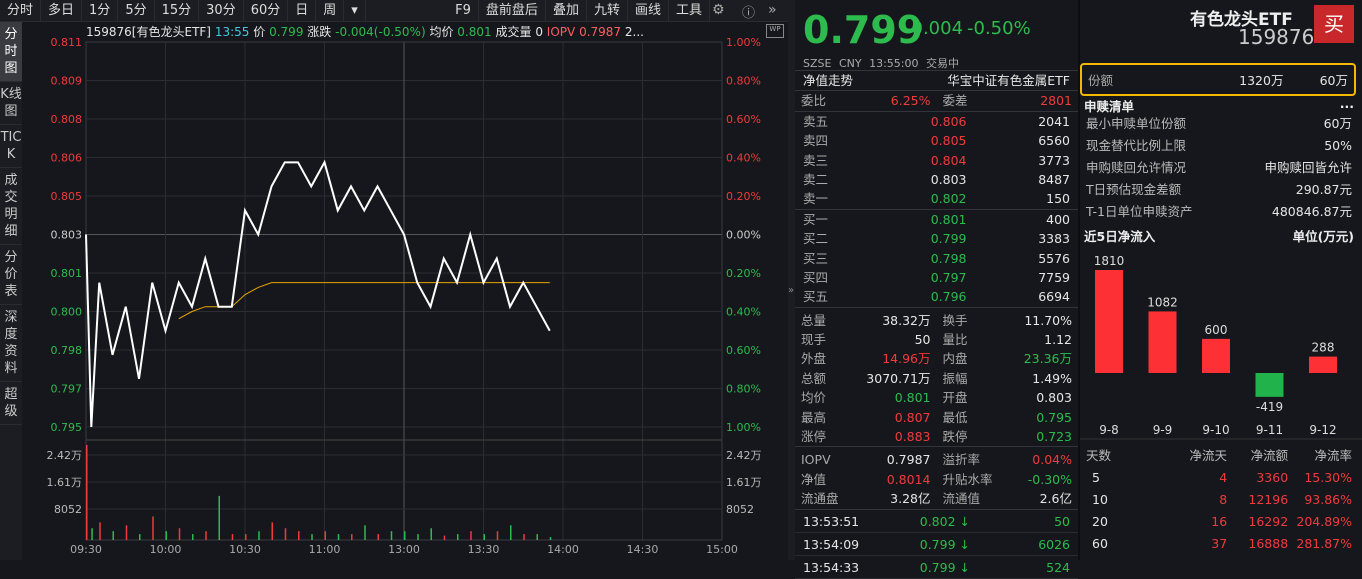 The image size is (1362, 579). I want to click on redeem-row: 最小申赎单位份额 60万, so click(1221, 124).